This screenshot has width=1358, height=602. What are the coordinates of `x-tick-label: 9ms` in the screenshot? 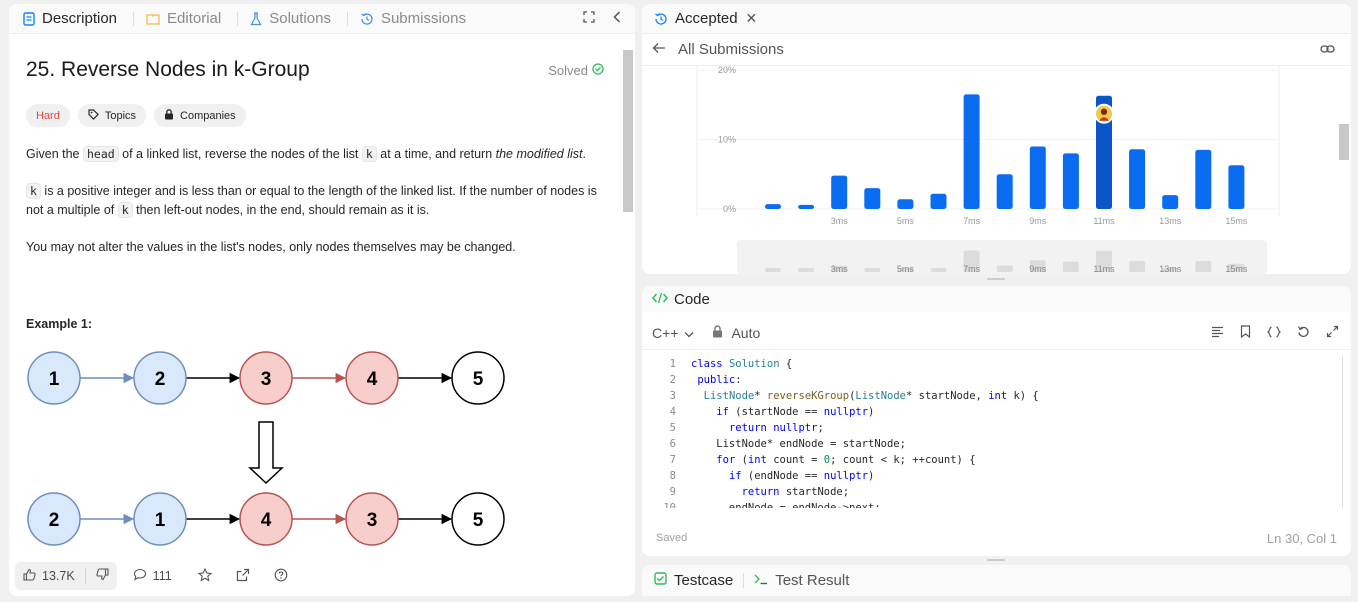 It's located at (1038, 221).